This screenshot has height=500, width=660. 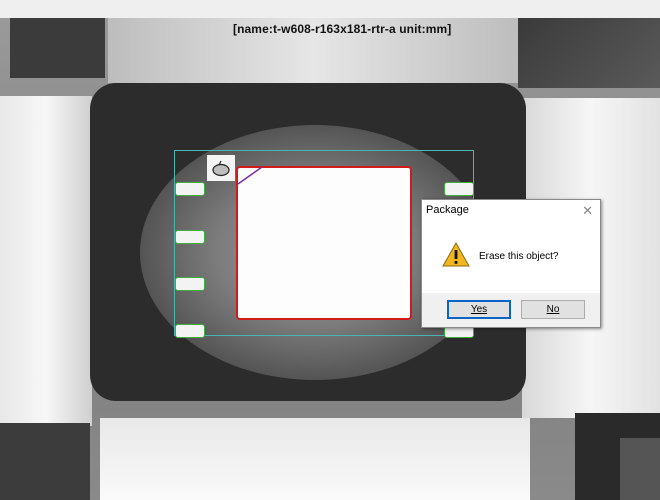 What do you see at coordinates (45, 461) in the screenshot?
I see `fixture-bottom-left` at bounding box center [45, 461].